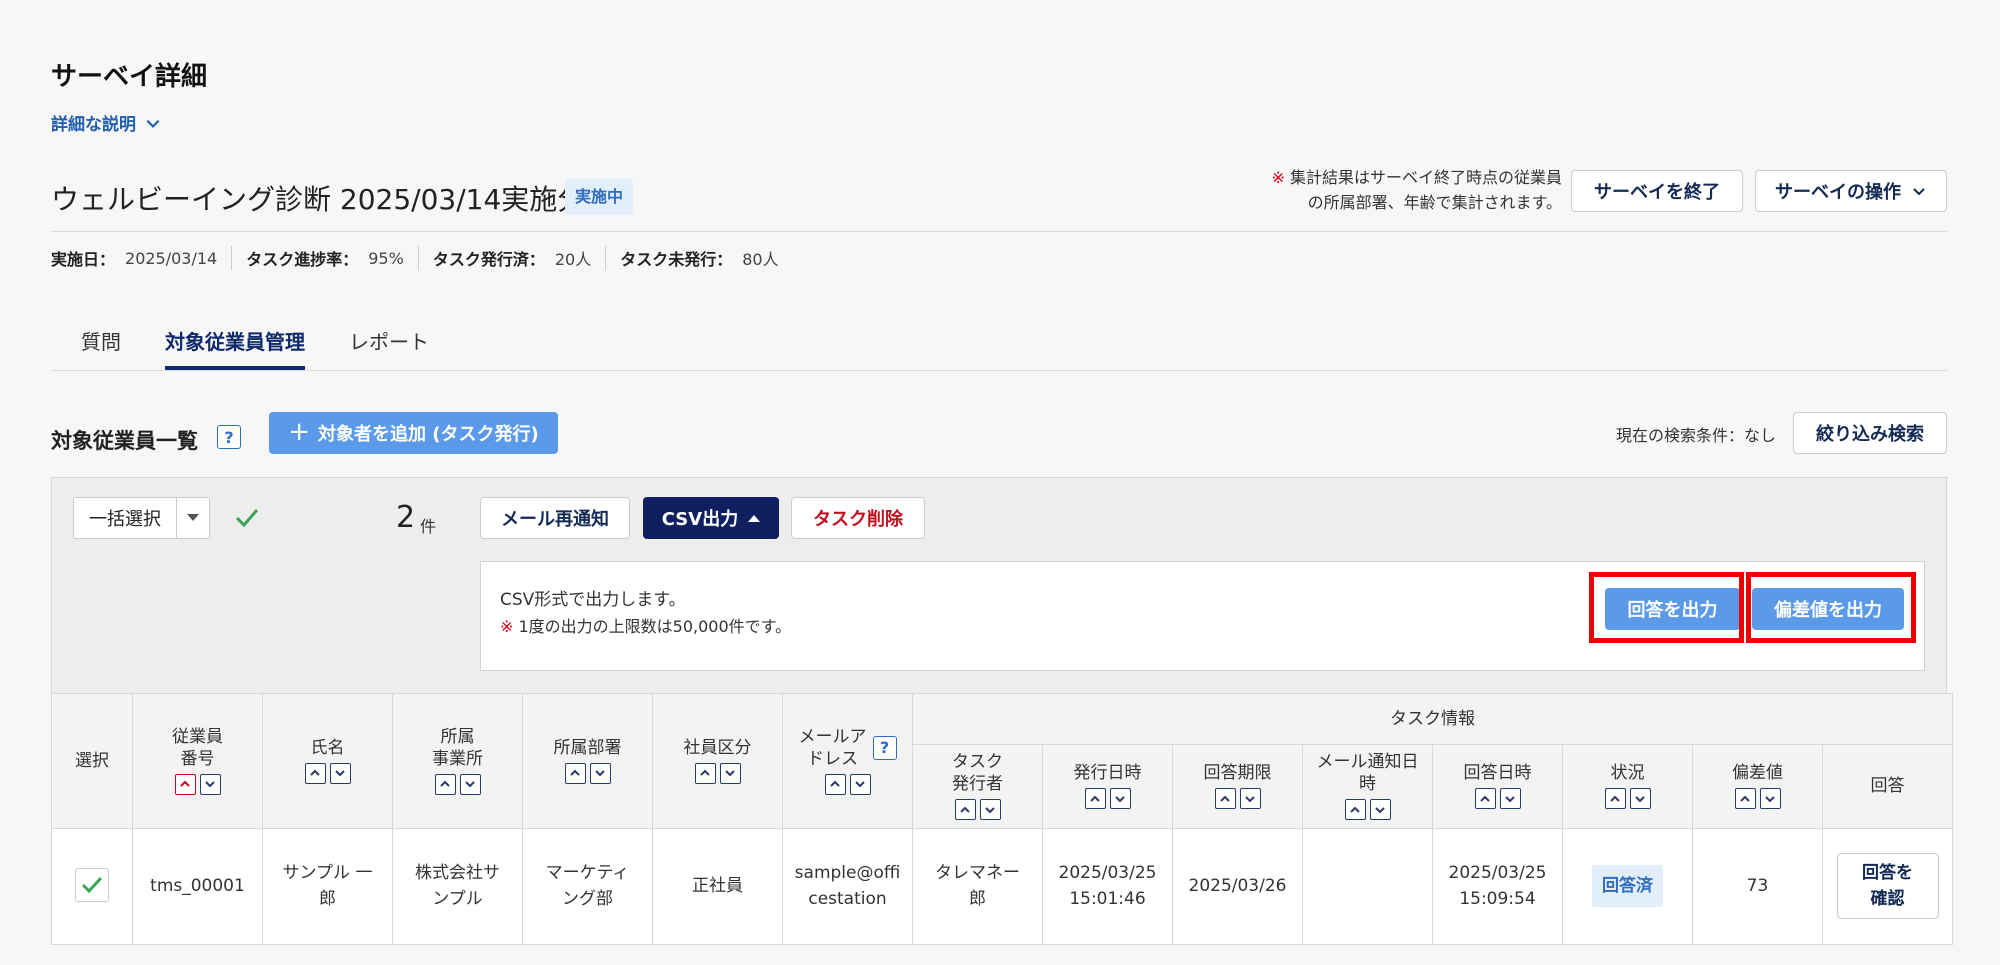 Image resolution: width=2000 pixels, height=965 pixels. What do you see at coordinates (587, 747) in the screenshot?
I see `col-dept-label: 所属部署` at bounding box center [587, 747].